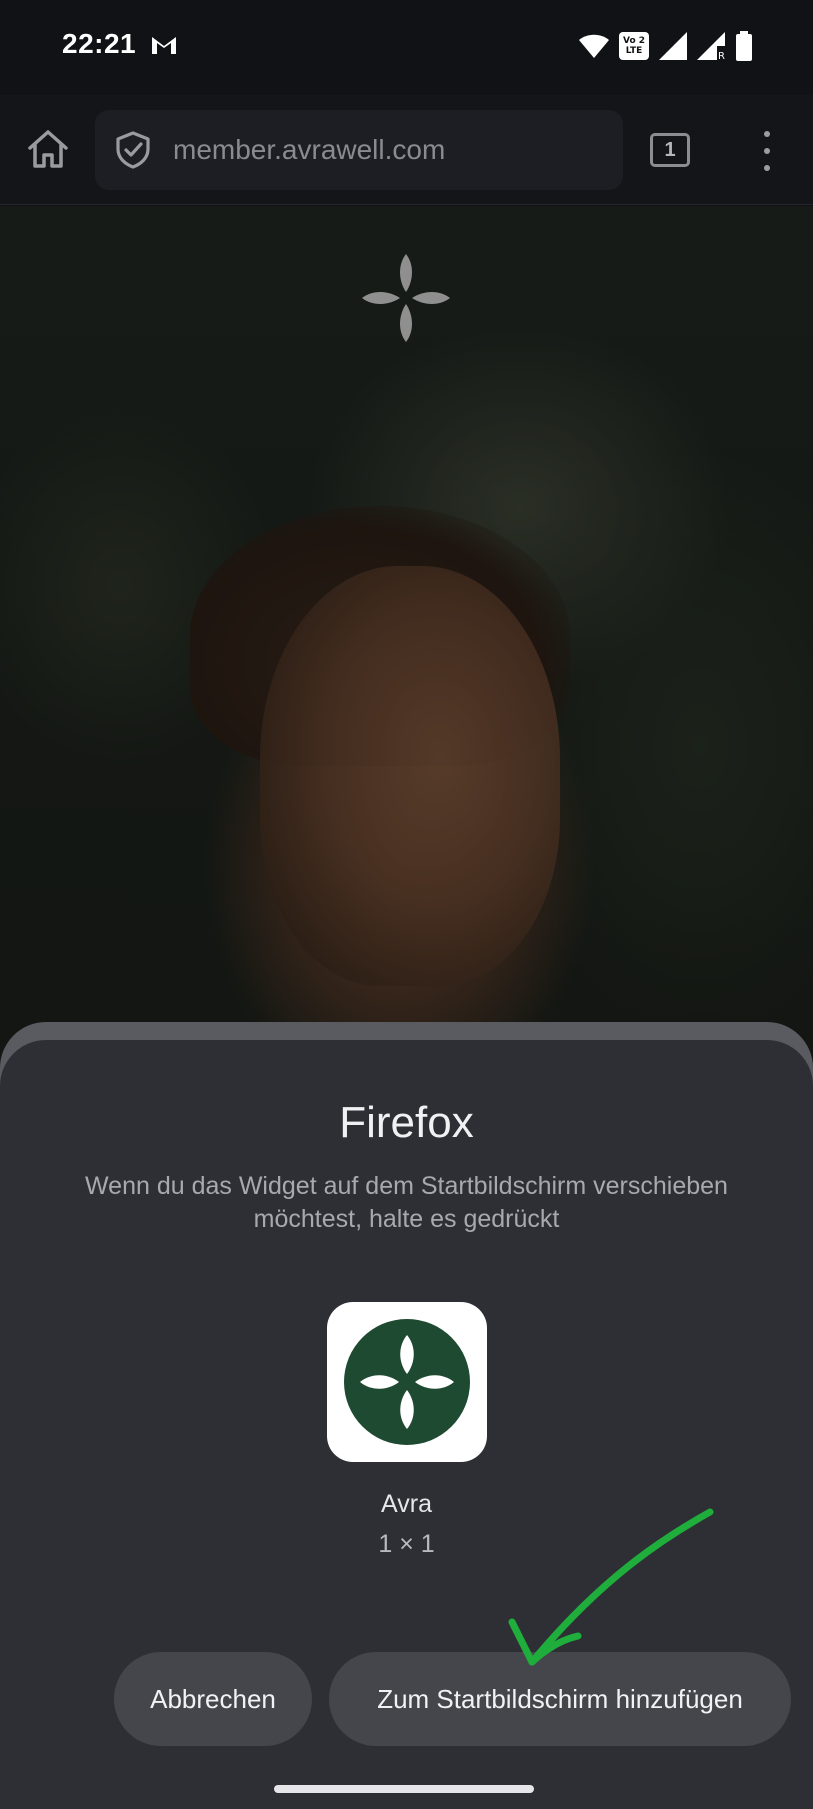  I want to click on avra-app-icon, so click(407, 1382).